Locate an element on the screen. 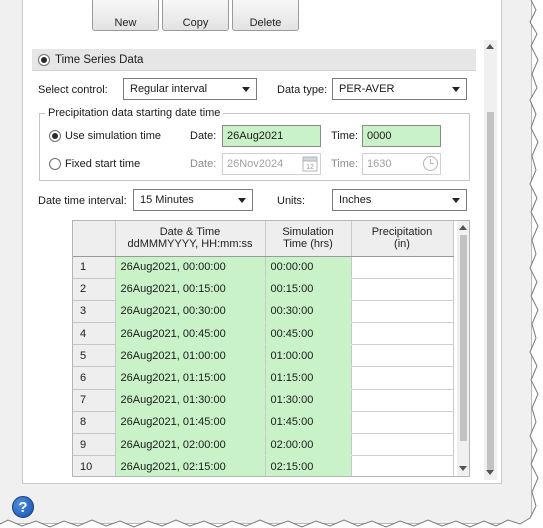 The image size is (543, 528). simulation-time-cell: 01:00:00 is located at coordinates (308, 356).